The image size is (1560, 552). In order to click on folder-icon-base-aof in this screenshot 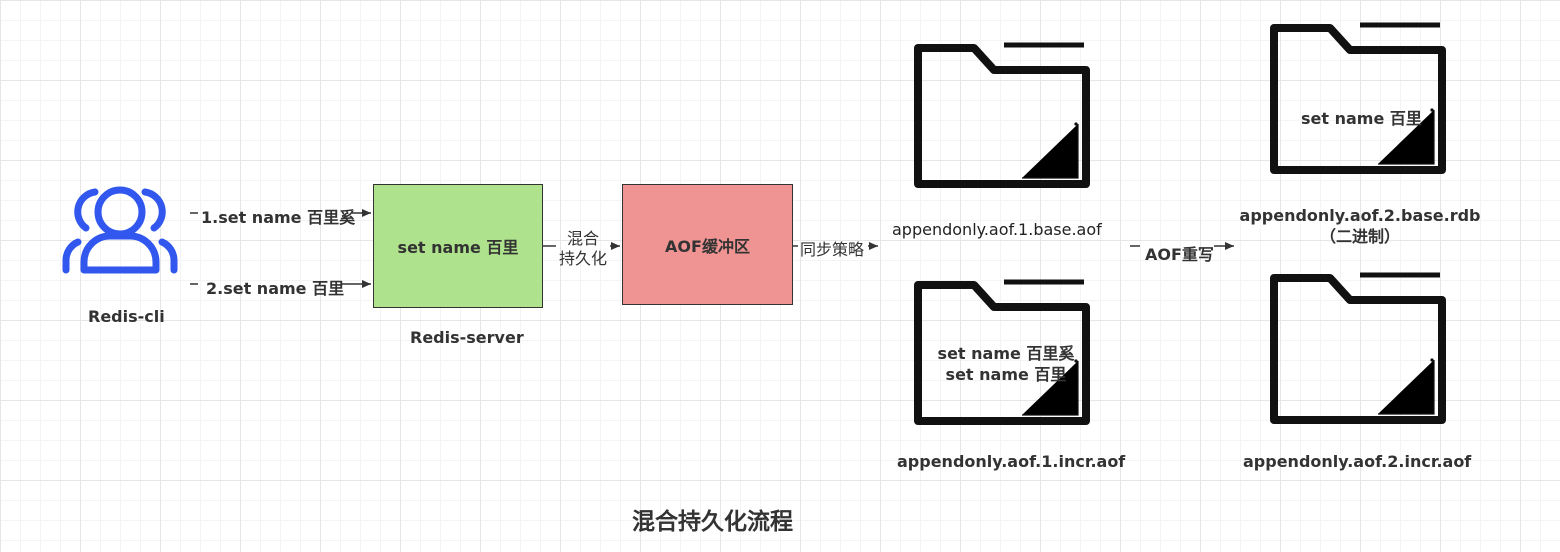, I will do `click(1002, 115)`.